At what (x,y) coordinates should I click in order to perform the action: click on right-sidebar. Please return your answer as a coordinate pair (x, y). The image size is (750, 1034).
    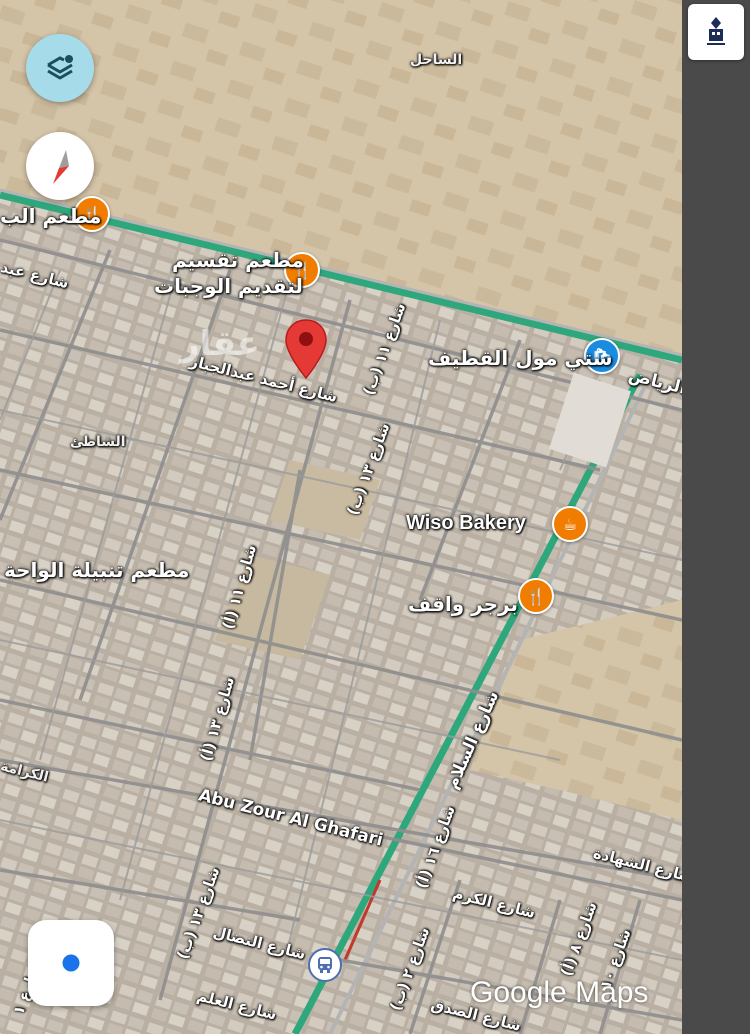
    Looking at the image, I should click on (716, 517).